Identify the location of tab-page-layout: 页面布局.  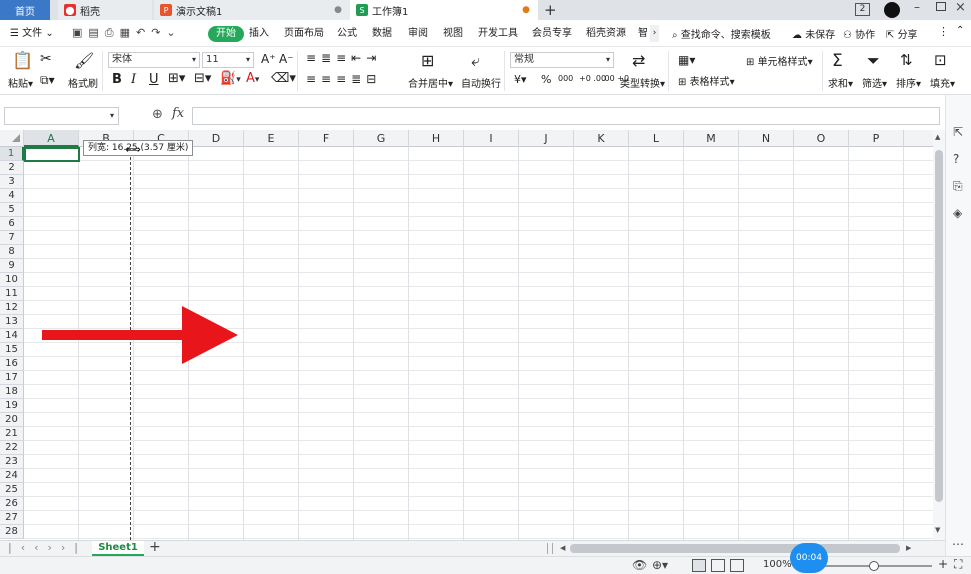
(304, 34).